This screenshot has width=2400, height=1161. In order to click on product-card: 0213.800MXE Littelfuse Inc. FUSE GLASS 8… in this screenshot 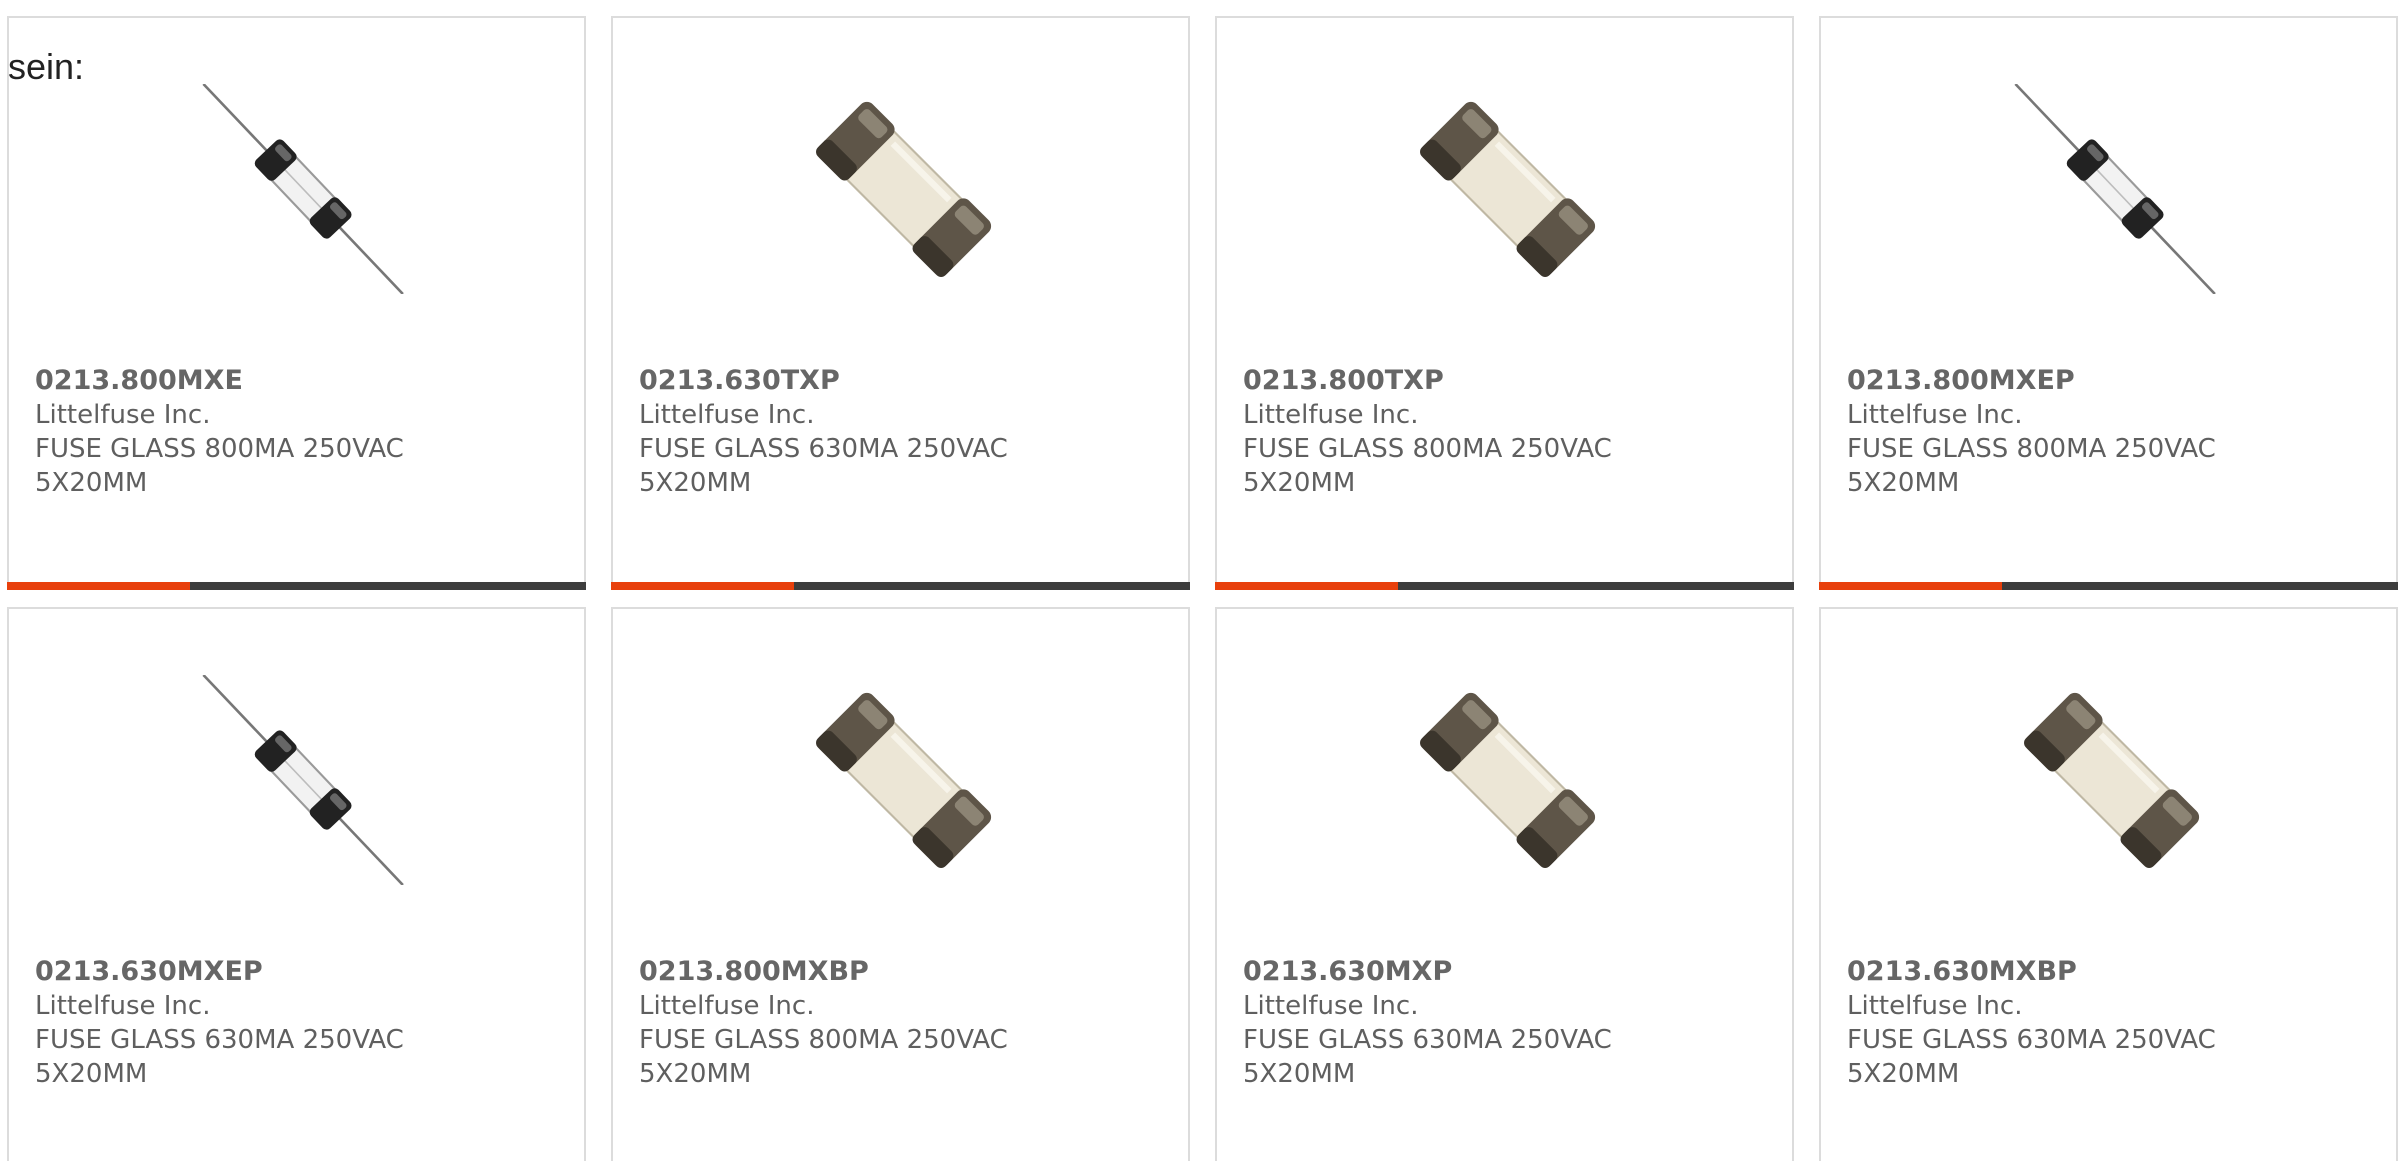, I will do `click(296, 303)`.